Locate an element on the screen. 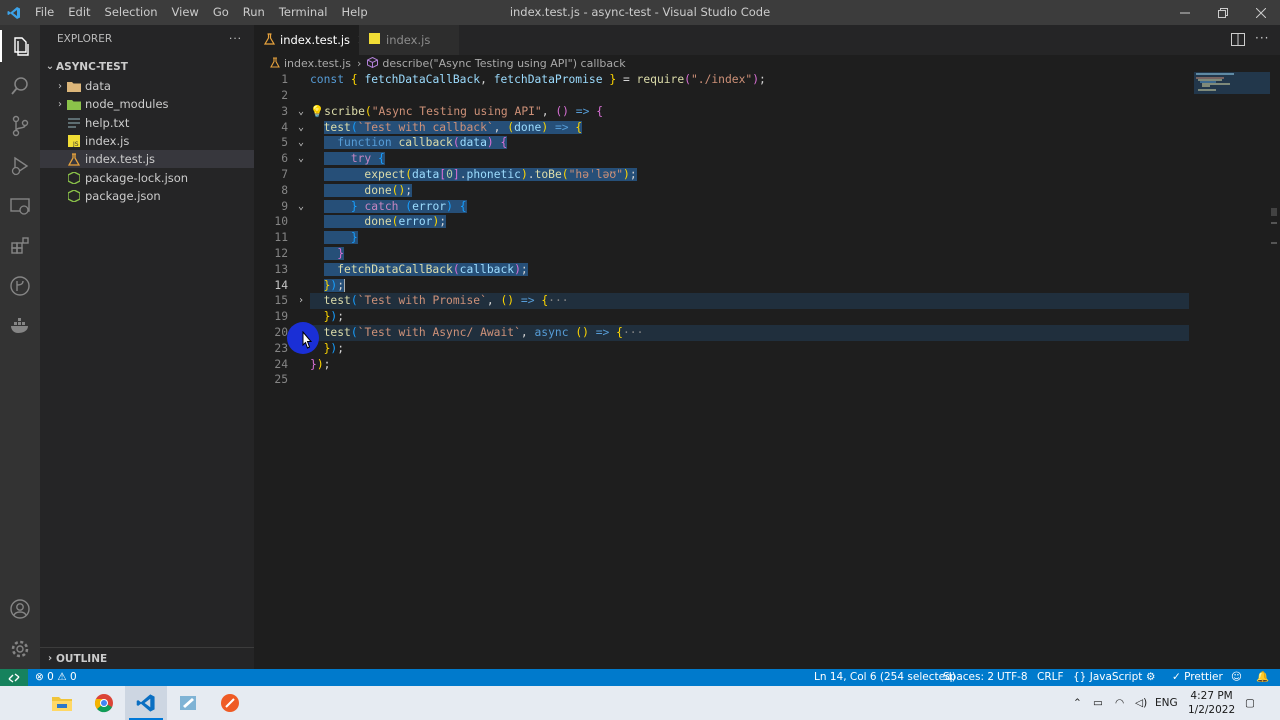 The image size is (1280, 720). chrome-icon is located at coordinates (104, 703).